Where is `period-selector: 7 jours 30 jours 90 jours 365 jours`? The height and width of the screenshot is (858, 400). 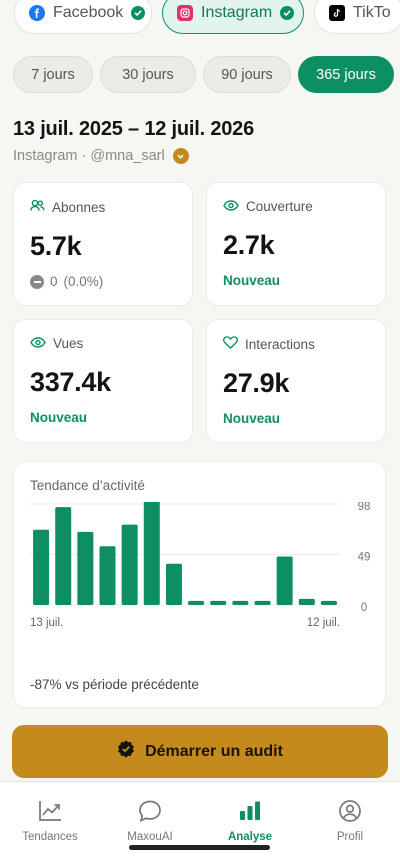
period-selector: 7 jours 30 jours 90 jours 365 jours is located at coordinates (203, 74).